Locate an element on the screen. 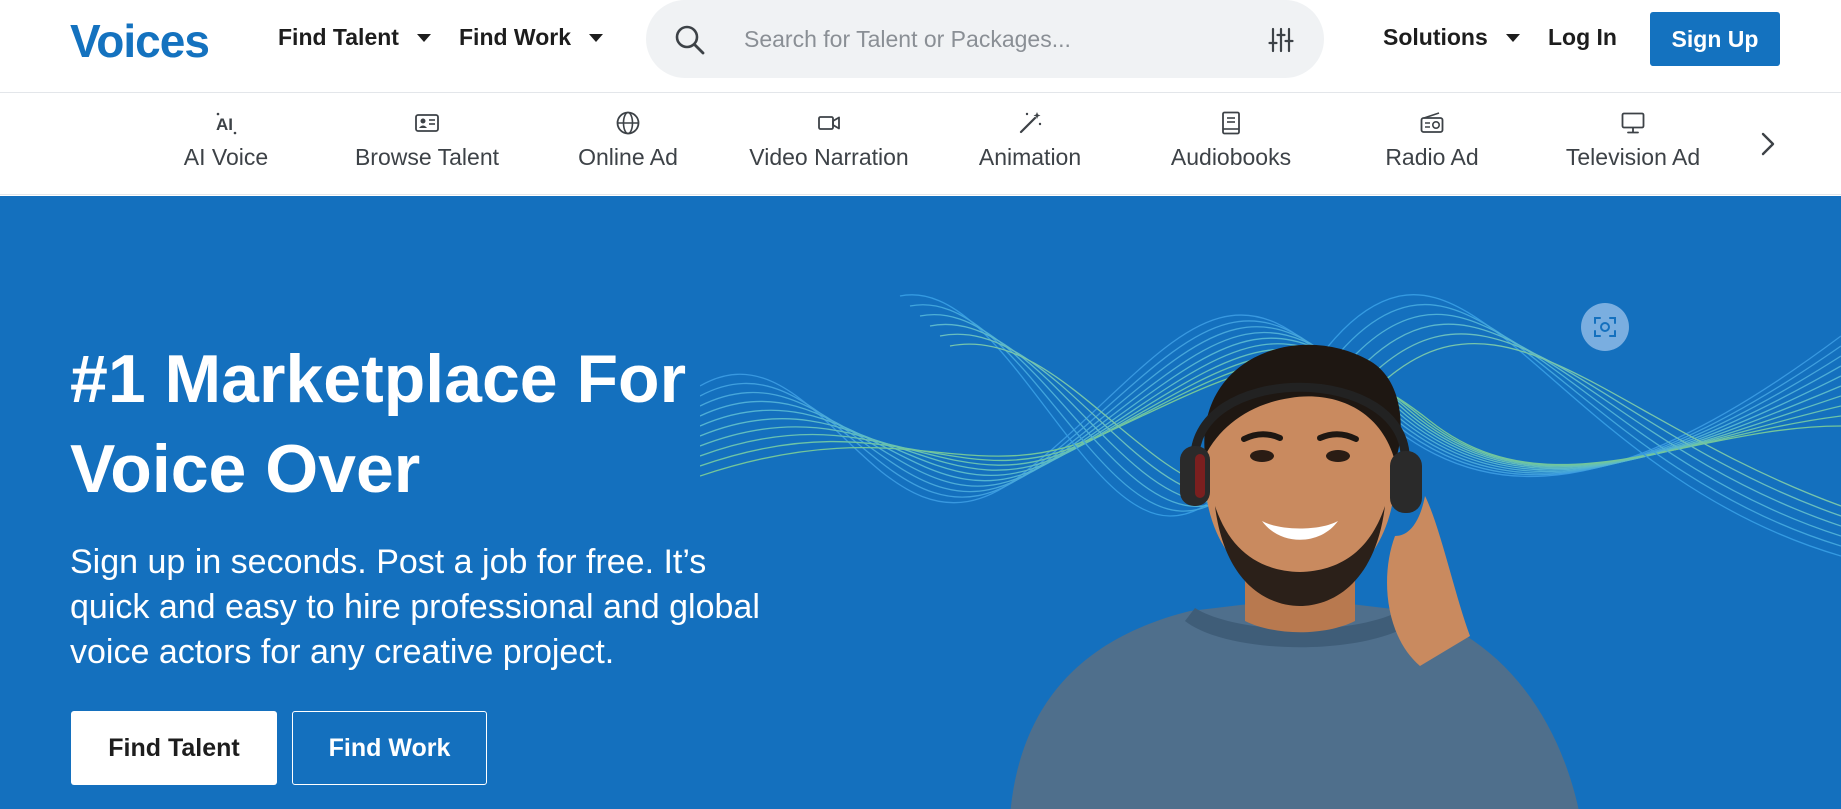 Image resolution: width=1841 pixels, height=809 pixels. category-label: Television Ad is located at coordinates (1633, 157).